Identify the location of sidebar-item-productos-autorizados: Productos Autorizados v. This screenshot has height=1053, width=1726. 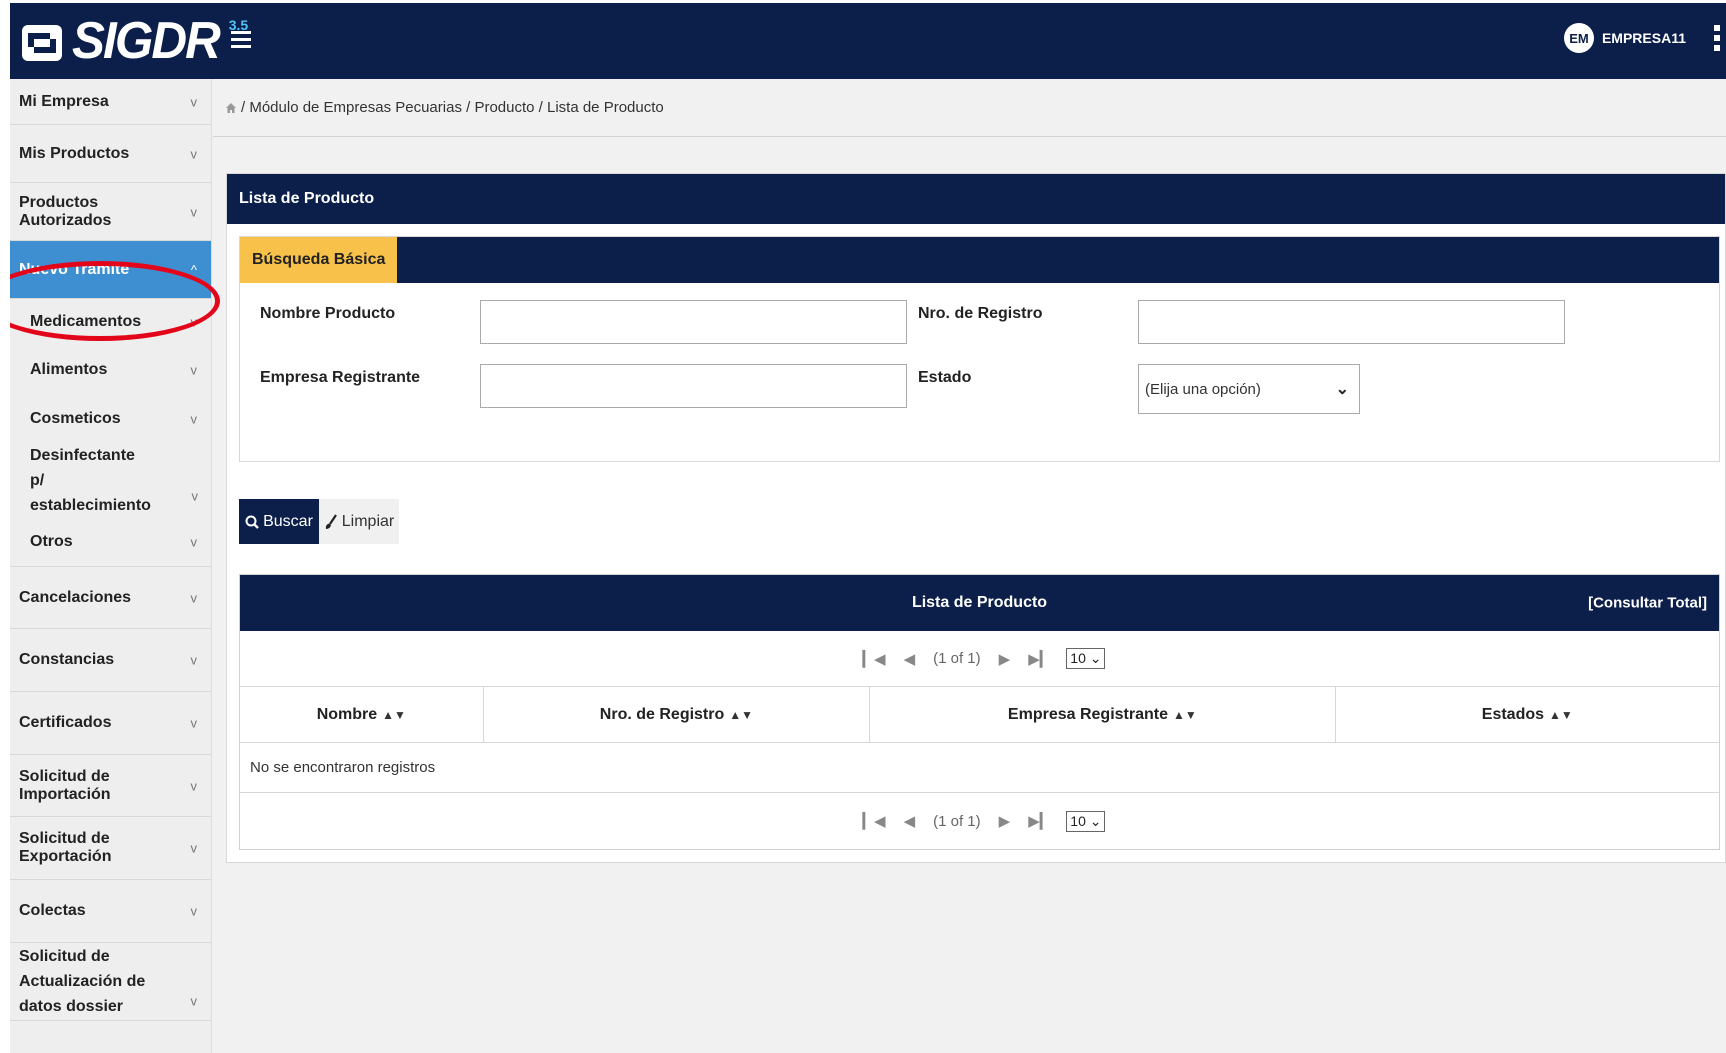
(110, 212).